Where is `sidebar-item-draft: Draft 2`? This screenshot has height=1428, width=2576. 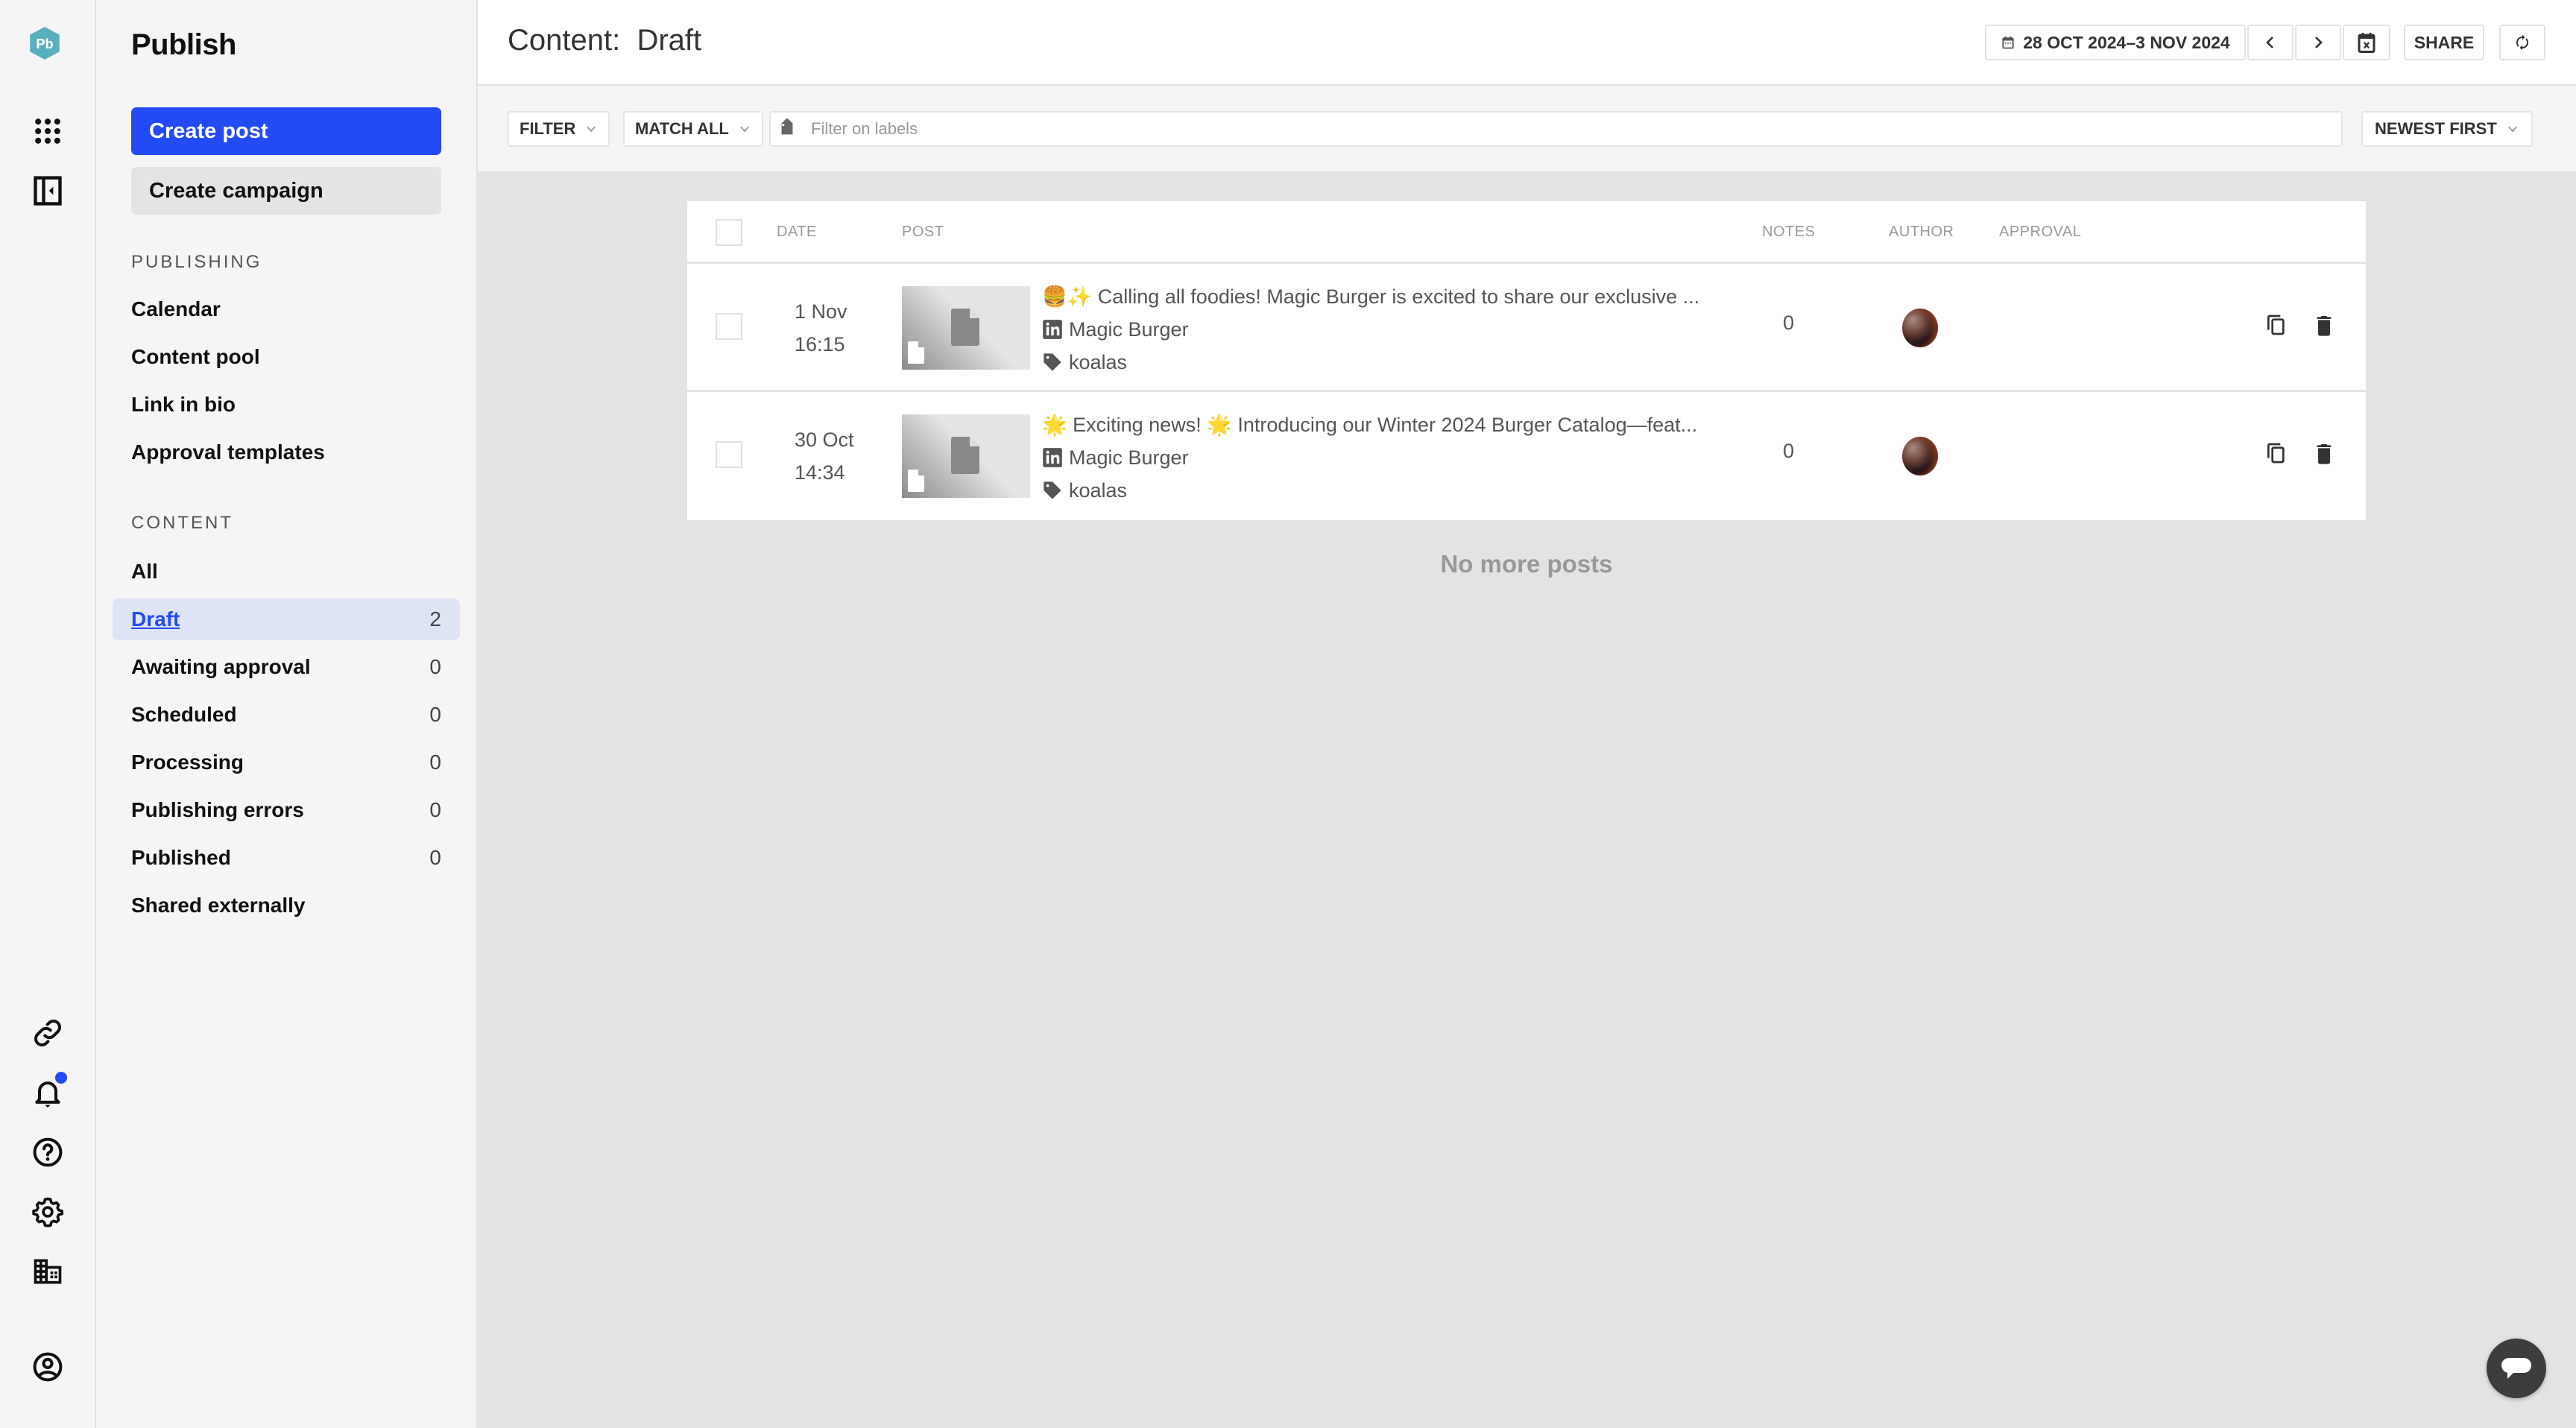
sidebar-item-draft: Draft 2 is located at coordinates (286, 619).